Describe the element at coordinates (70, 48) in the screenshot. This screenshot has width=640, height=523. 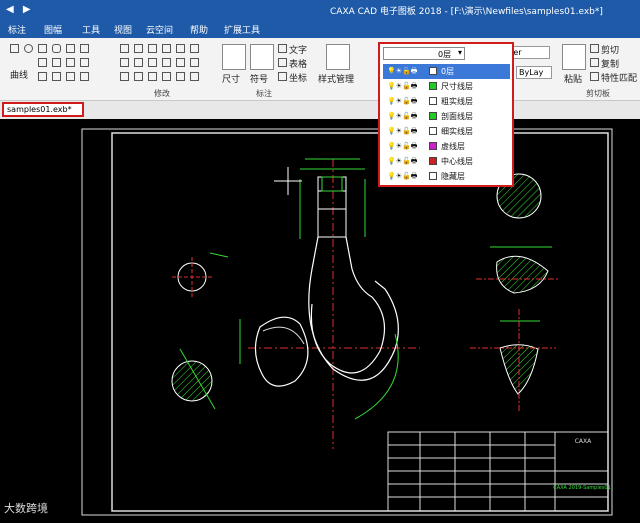
I see `polygon-icon` at that location.